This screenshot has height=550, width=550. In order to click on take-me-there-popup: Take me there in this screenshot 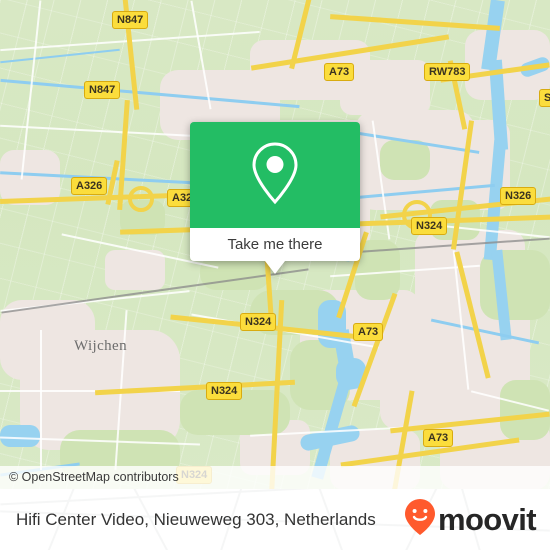, I will do `click(275, 198)`.